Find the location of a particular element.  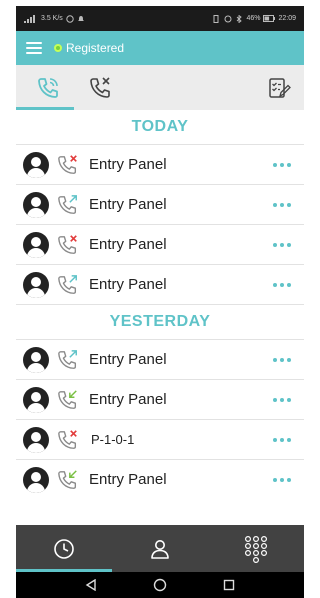

battery-percent: 46% is located at coordinates (253, 18).